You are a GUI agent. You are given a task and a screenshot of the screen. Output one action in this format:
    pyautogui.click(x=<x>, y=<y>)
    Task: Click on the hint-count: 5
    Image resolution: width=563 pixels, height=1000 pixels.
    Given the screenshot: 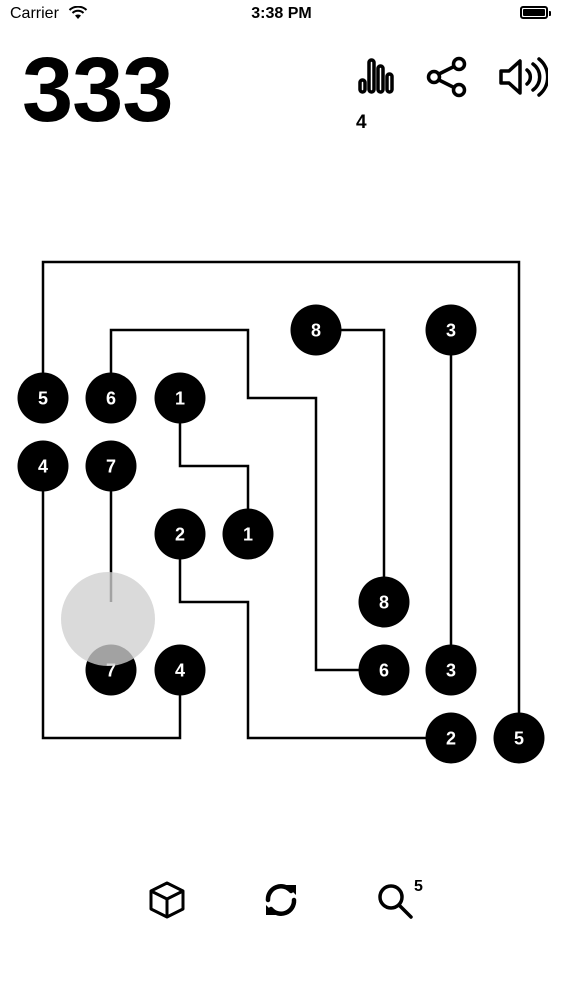 What is the action you would take?
    pyautogui.click(x=418, y=886)
    